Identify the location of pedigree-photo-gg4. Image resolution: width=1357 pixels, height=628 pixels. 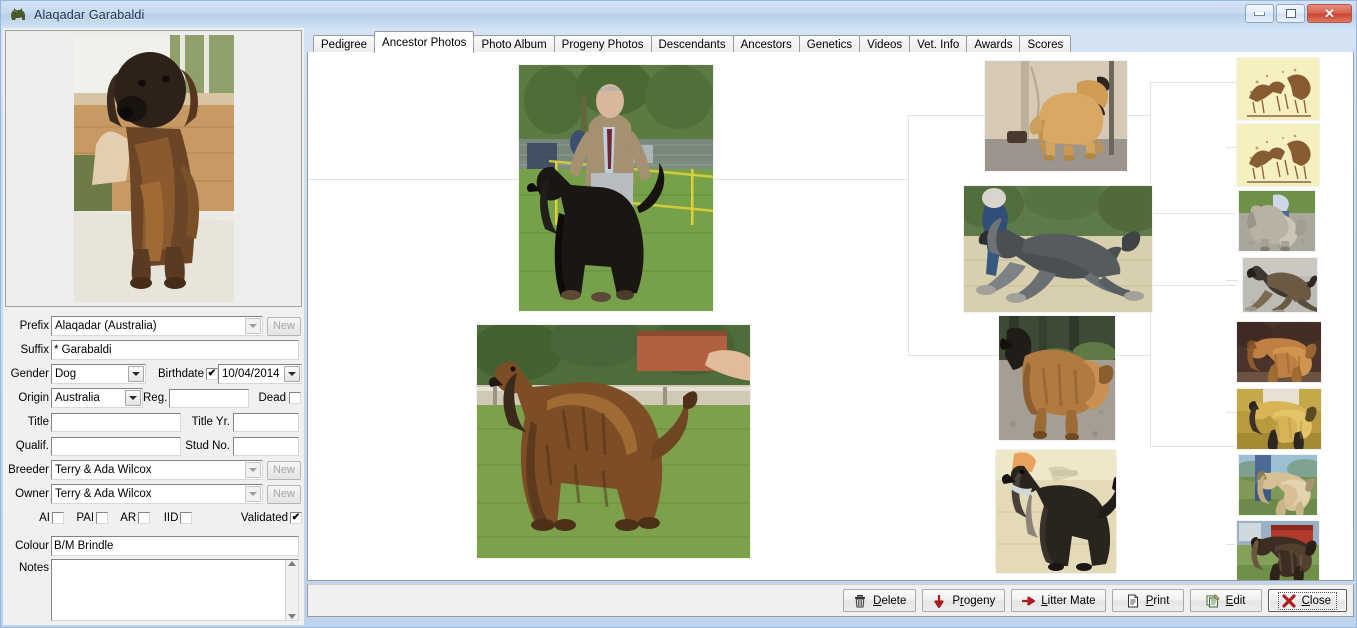
(1280, 285).